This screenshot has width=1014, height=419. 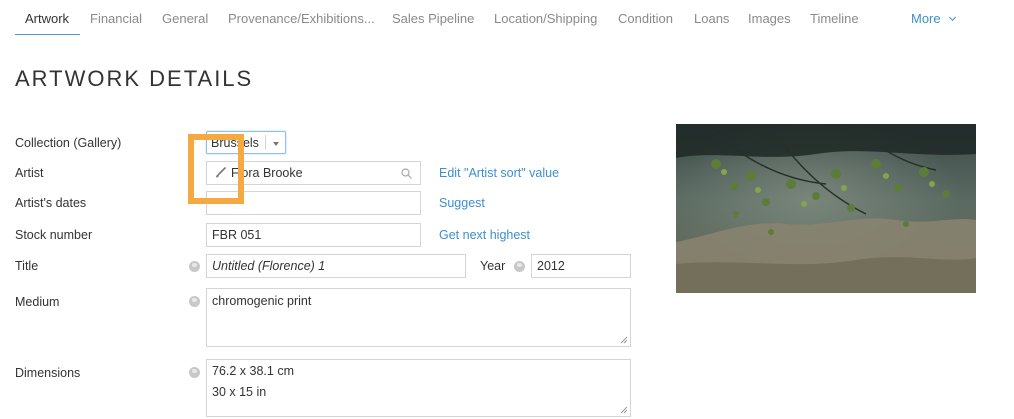 I want to click on more-label: More, so click(x=926, y=18).